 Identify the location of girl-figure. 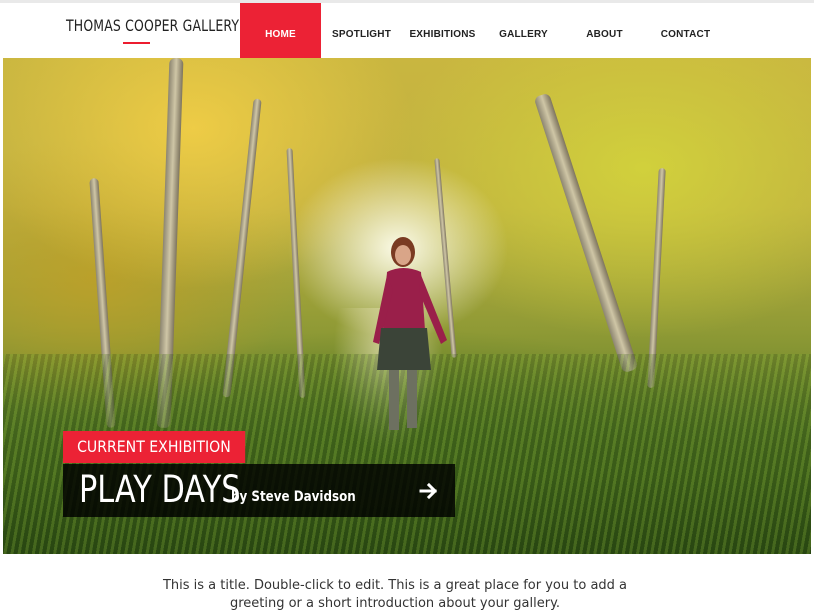
(410, 333).